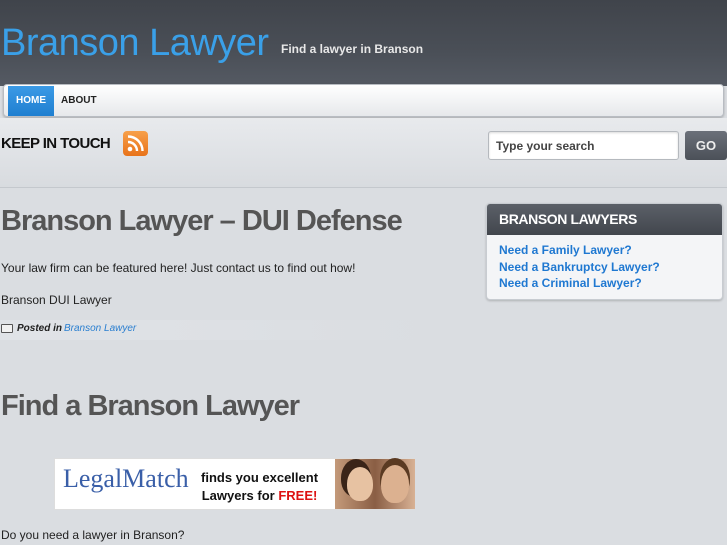 The image size is (727, 545). I want to click on category-link: Branson Lawyer, so click(100, 328).